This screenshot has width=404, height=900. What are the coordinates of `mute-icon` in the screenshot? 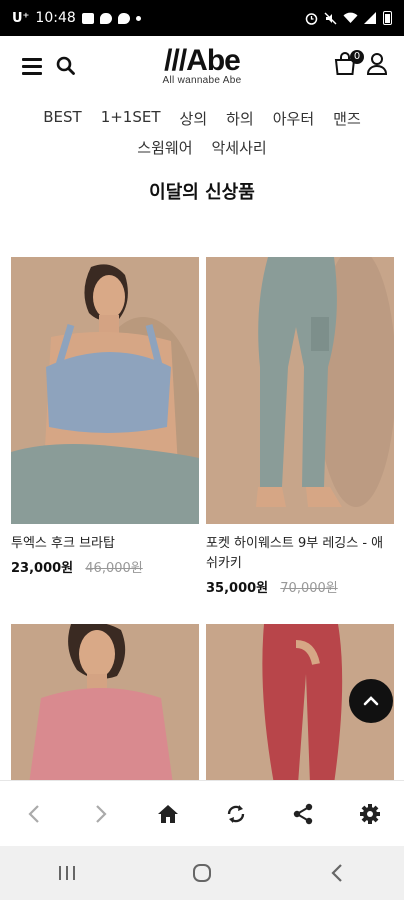 It's located at (330, 18).